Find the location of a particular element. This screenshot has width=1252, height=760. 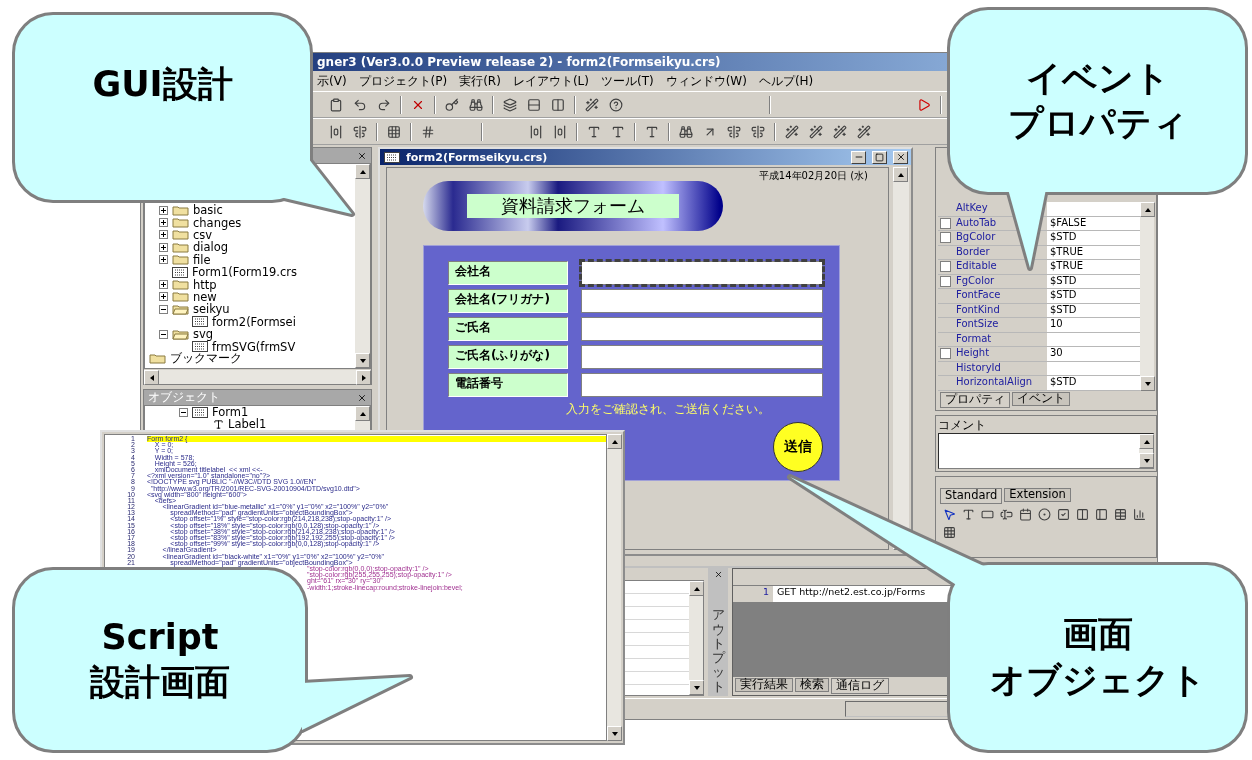

tree-item: seikyu is located at coordinates (211, 309).